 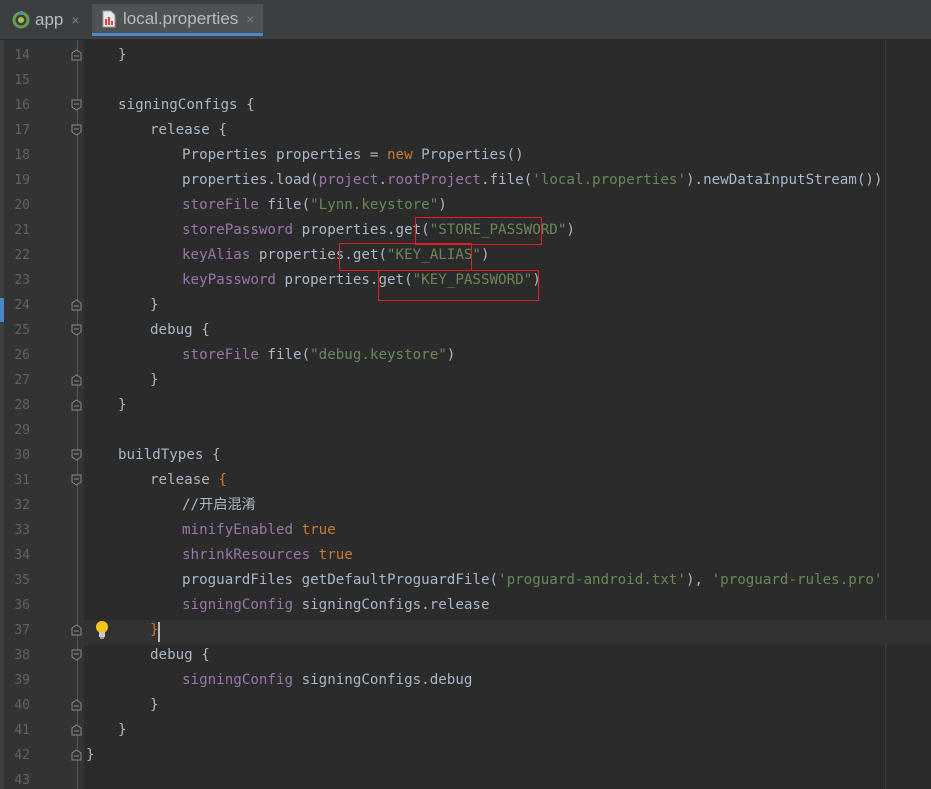 What do you see at coordinates (458, 285) in the screenshot?
I see `highlight-box-key-password` at bounding box center [458, 285].